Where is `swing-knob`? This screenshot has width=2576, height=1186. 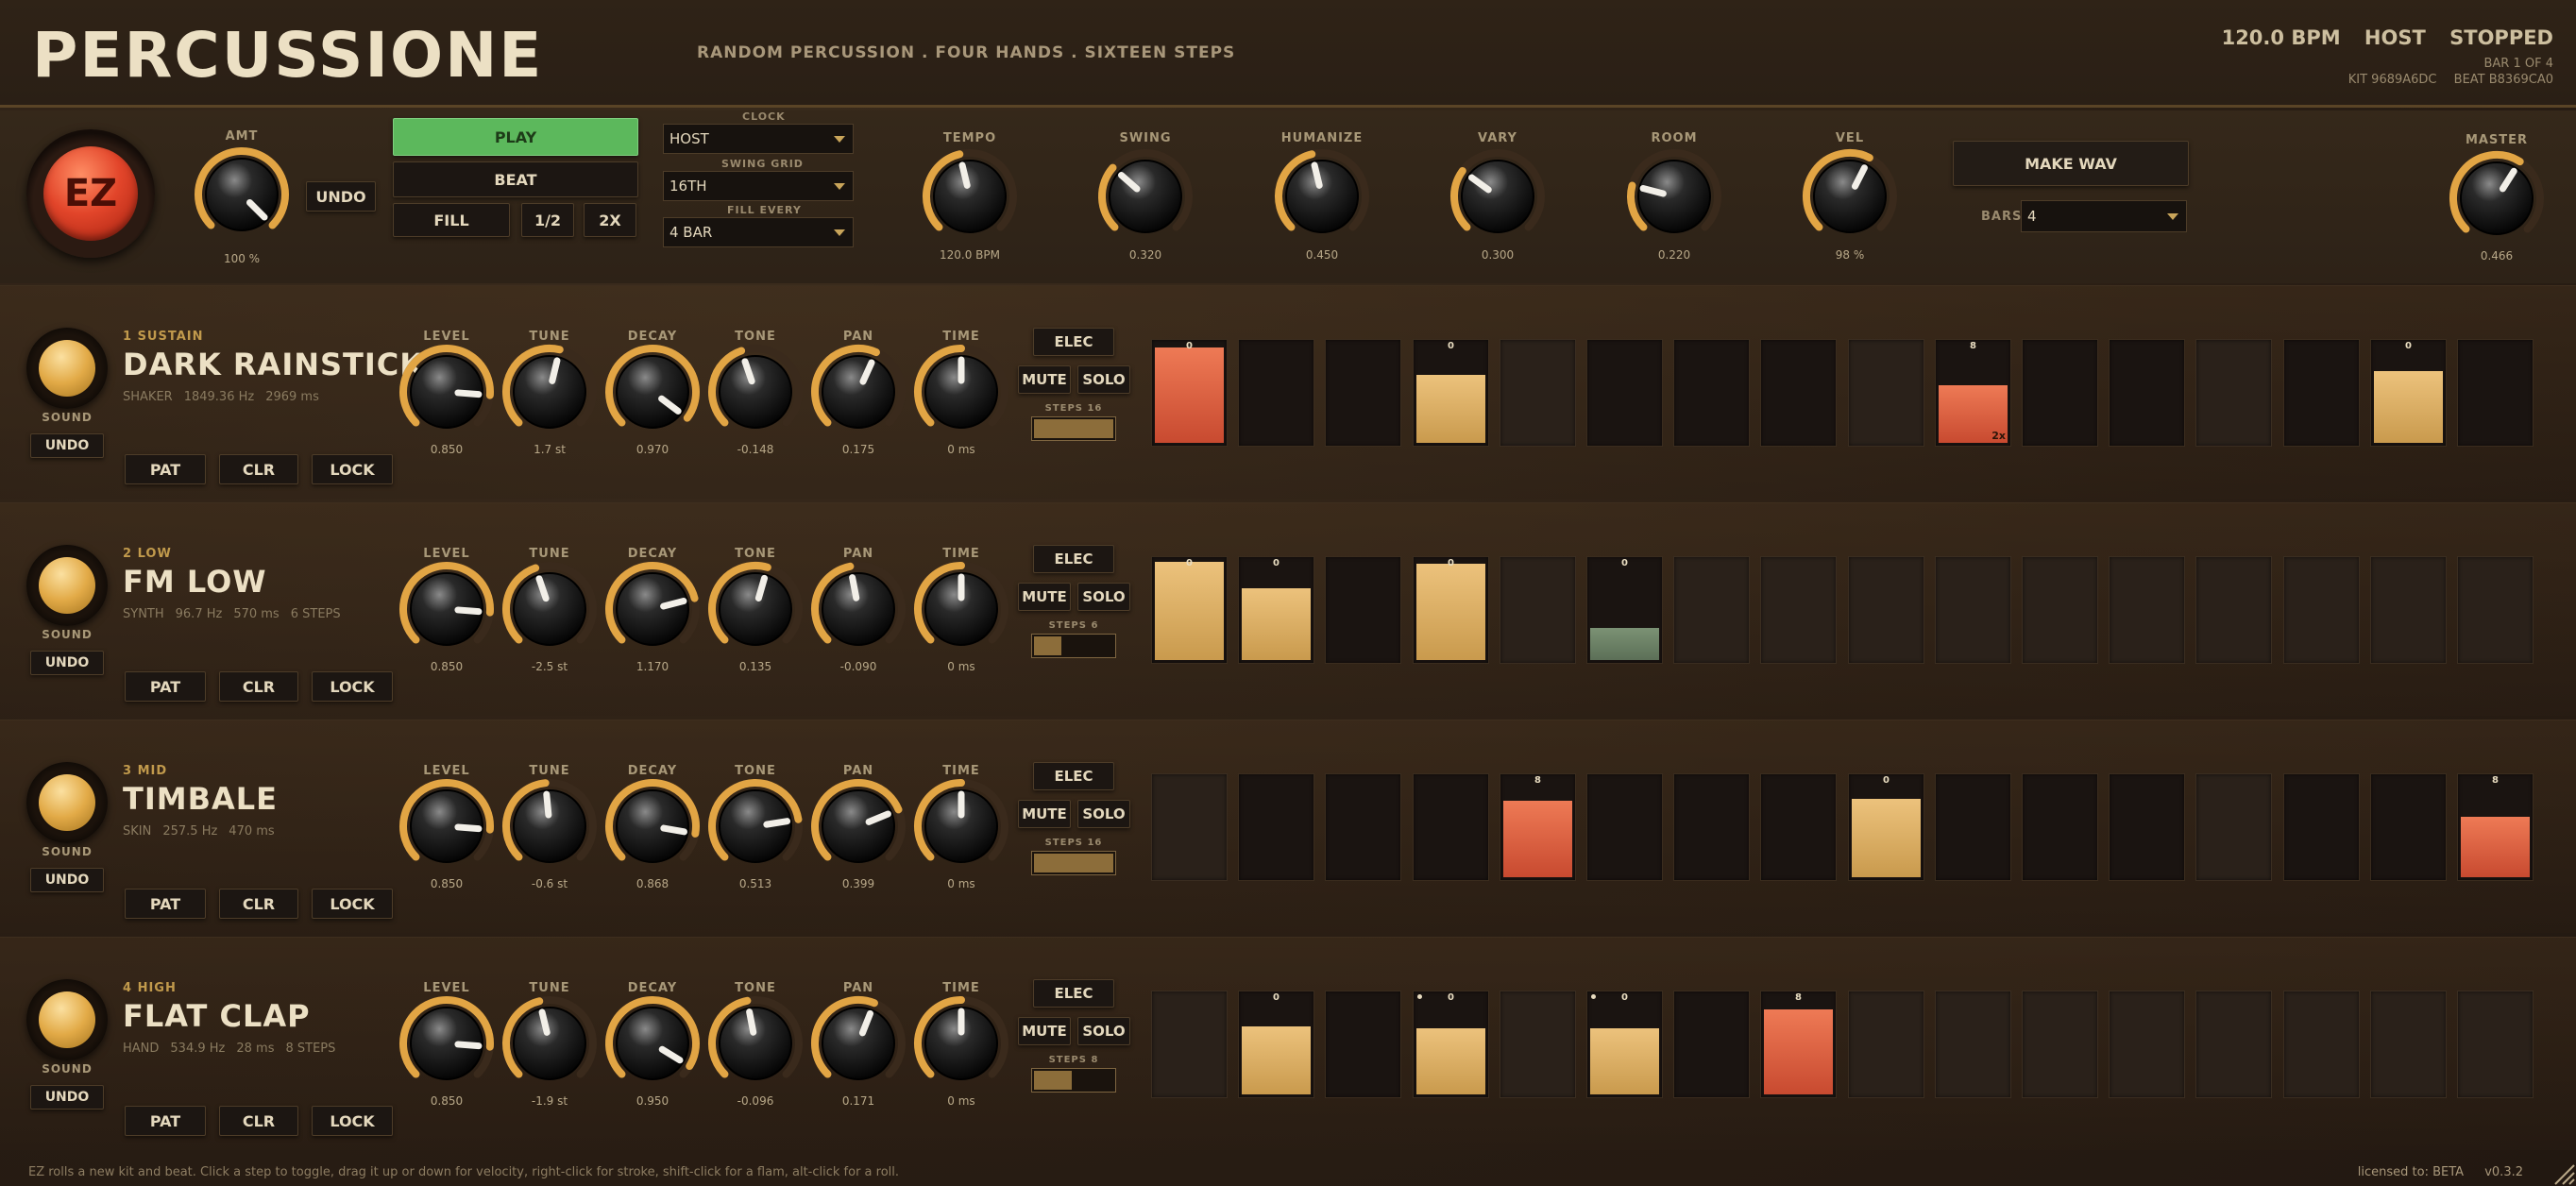
swing-knob is located at coordinates (1145, 196).